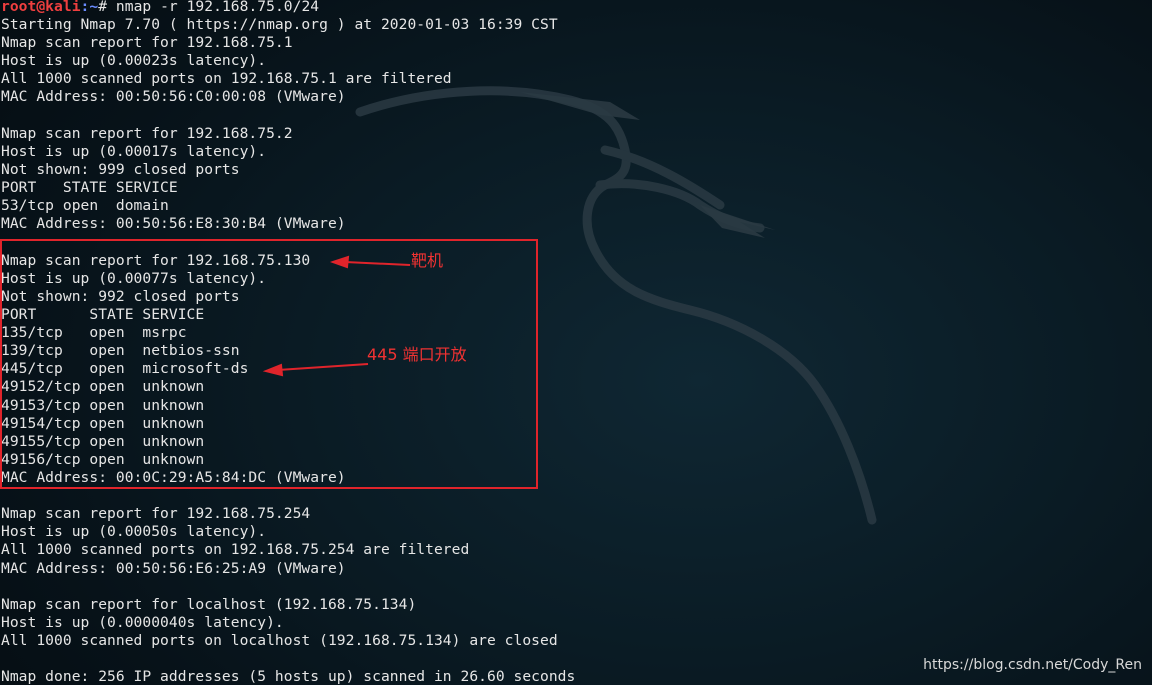  What do you see at coordinates (323, 367) in the screenshot?
I see `arrow-port-line` at bounding box center [323, 367].